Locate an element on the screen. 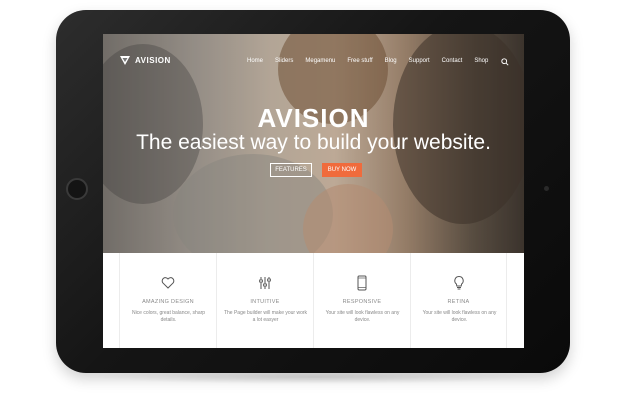 This screenshot has height=400, width=623. feature-title: RETINA is located at coordinates (458, 302).